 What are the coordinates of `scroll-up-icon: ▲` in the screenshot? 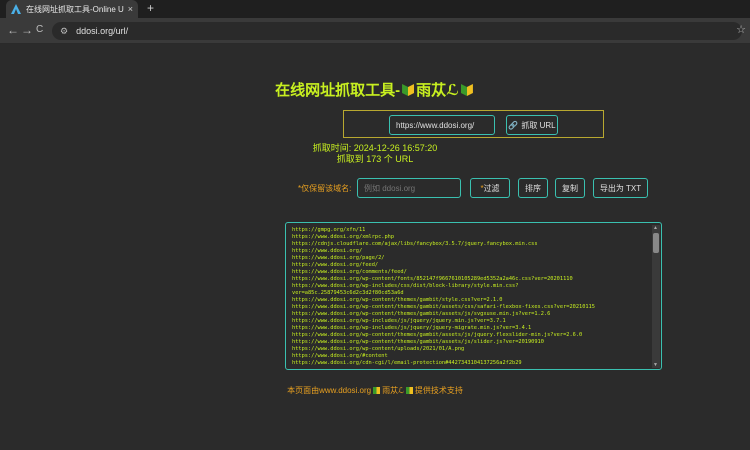 It's located at (655, 228).